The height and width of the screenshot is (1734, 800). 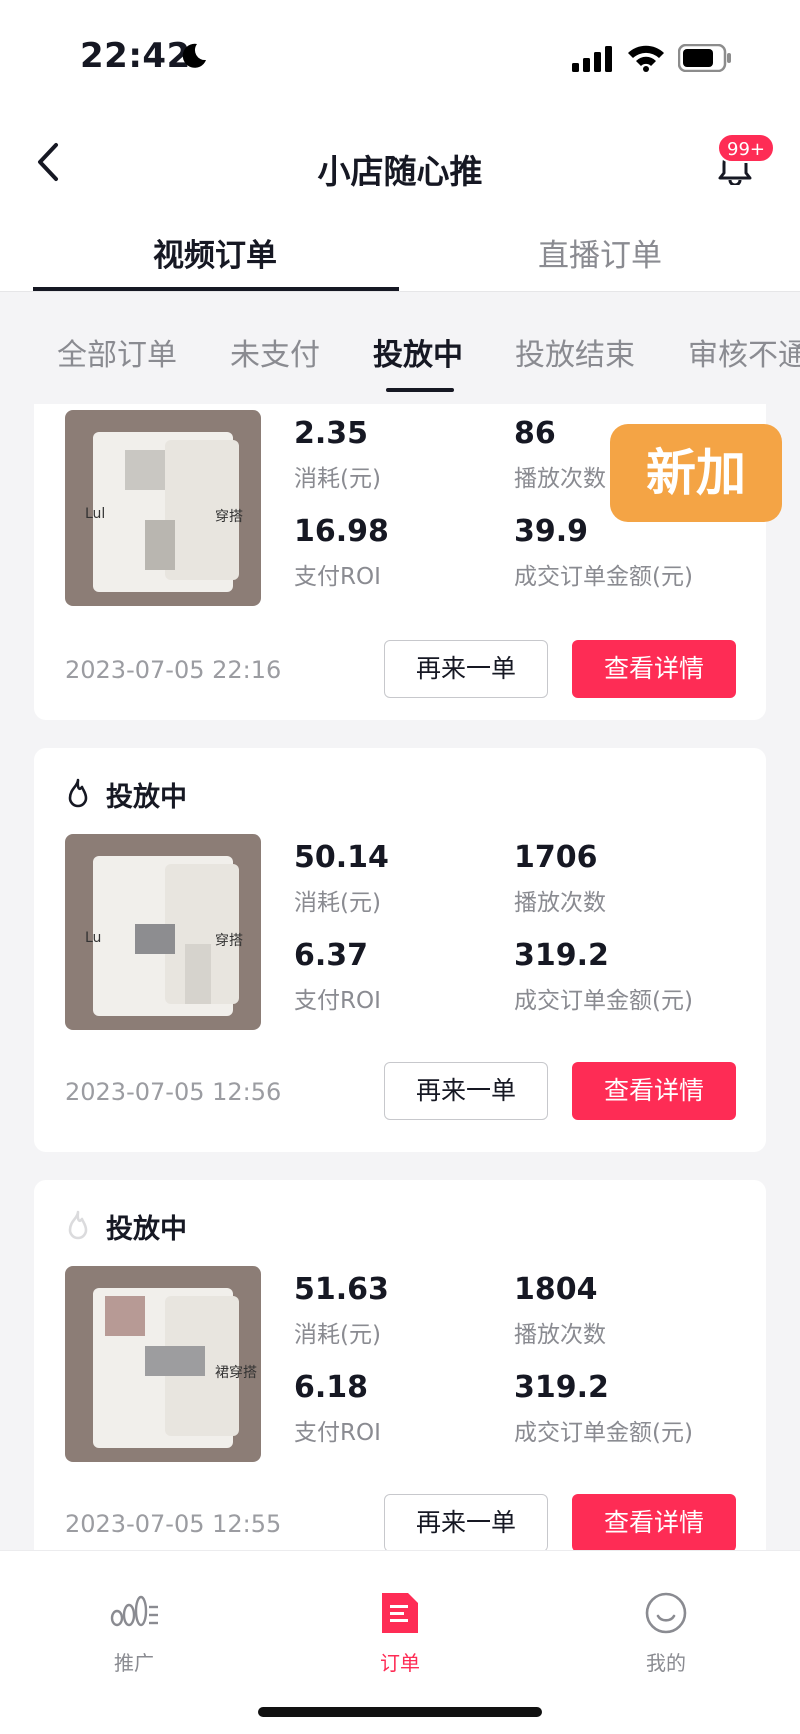 I want to click on plays-value: 1804, so click(x=556, y=1289).